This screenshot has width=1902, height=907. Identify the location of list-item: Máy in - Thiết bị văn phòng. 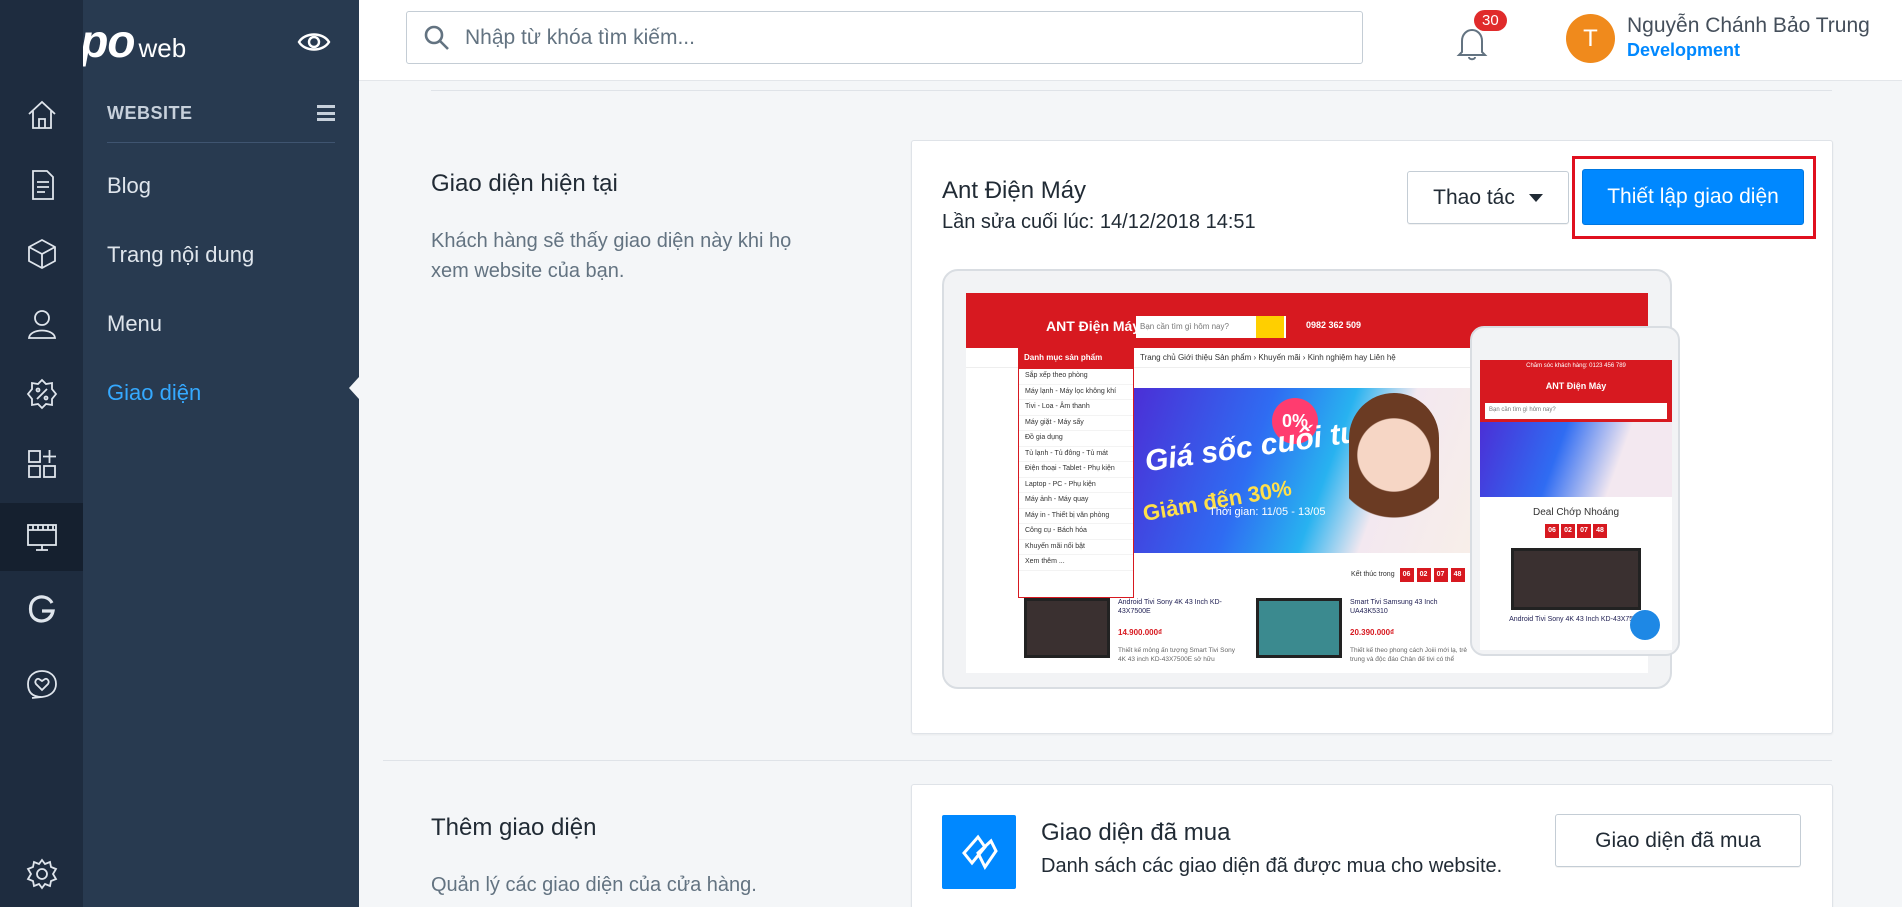
(1076, 516).